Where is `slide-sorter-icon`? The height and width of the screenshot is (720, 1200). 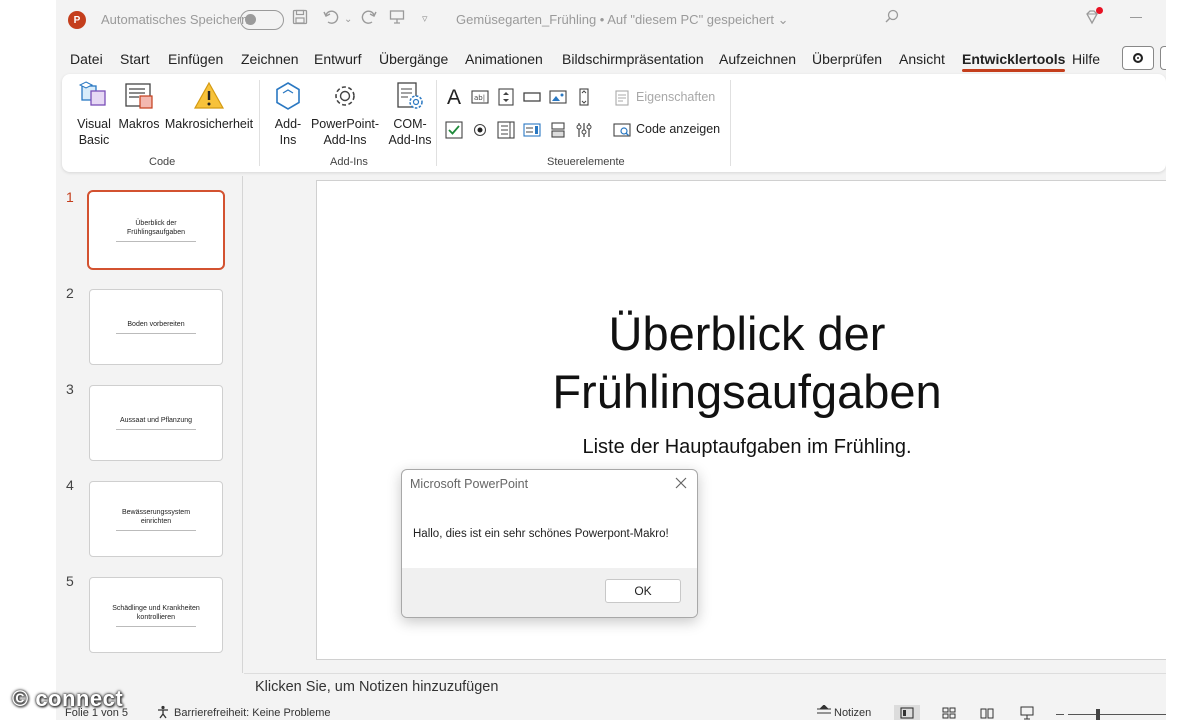
slide-sorter-icon is located at coordinates (949, 712).